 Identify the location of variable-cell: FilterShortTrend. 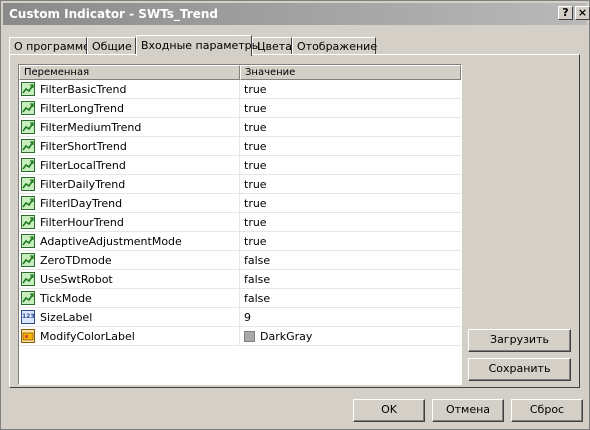
(129, 146).